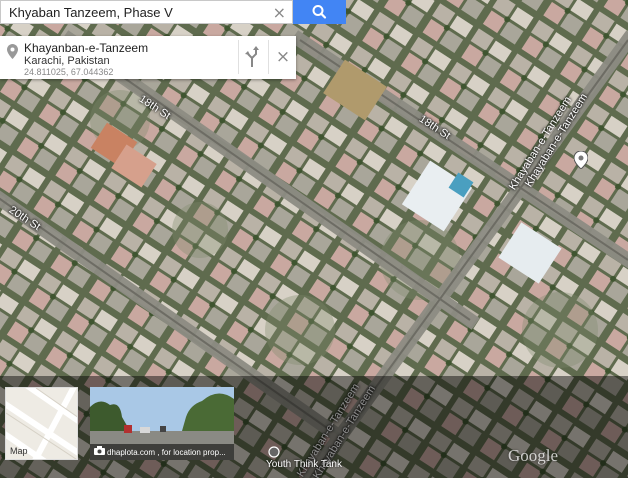  I want to click on place-name: Khayanban-e-Tanzeem, so click(86, 48).